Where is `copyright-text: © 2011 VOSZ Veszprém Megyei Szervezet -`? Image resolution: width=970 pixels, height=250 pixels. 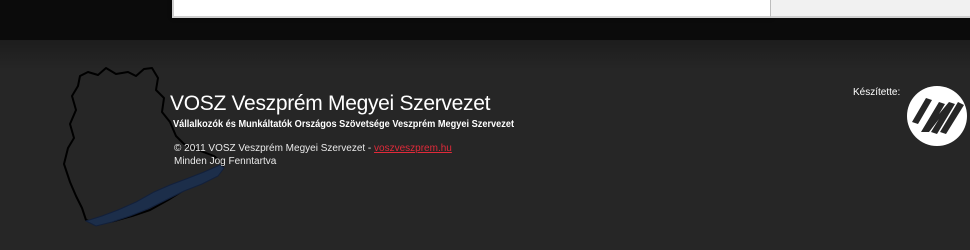 copyright-text: © 2011 VOSZ Veszprém Megyei Szervezet - is located at coordinates (274, 148).